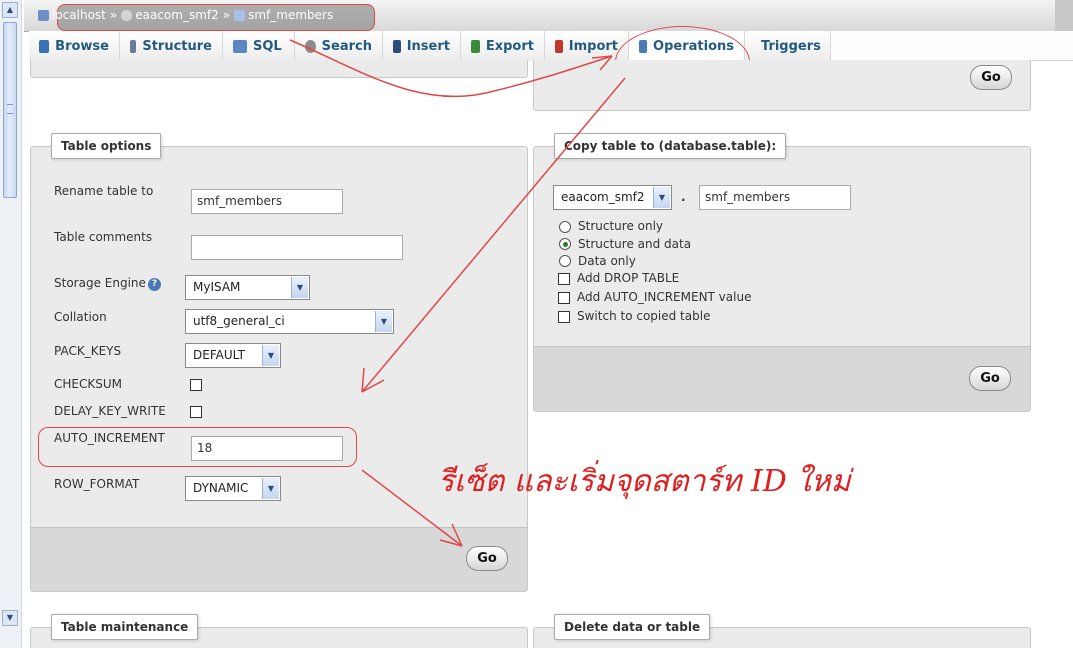 The height and width of the screenshot is (648, 1073). What do you see at coordinates (43, 15) in the screenshot?
I see `server-icon` at bounding box center [43, 15].